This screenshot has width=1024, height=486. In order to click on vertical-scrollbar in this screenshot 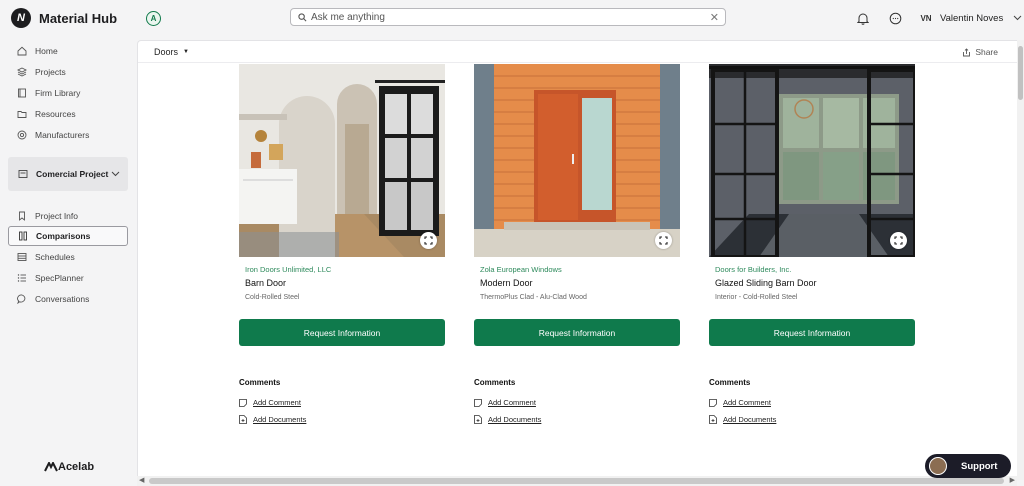, I will do `click(1020, 260)`.